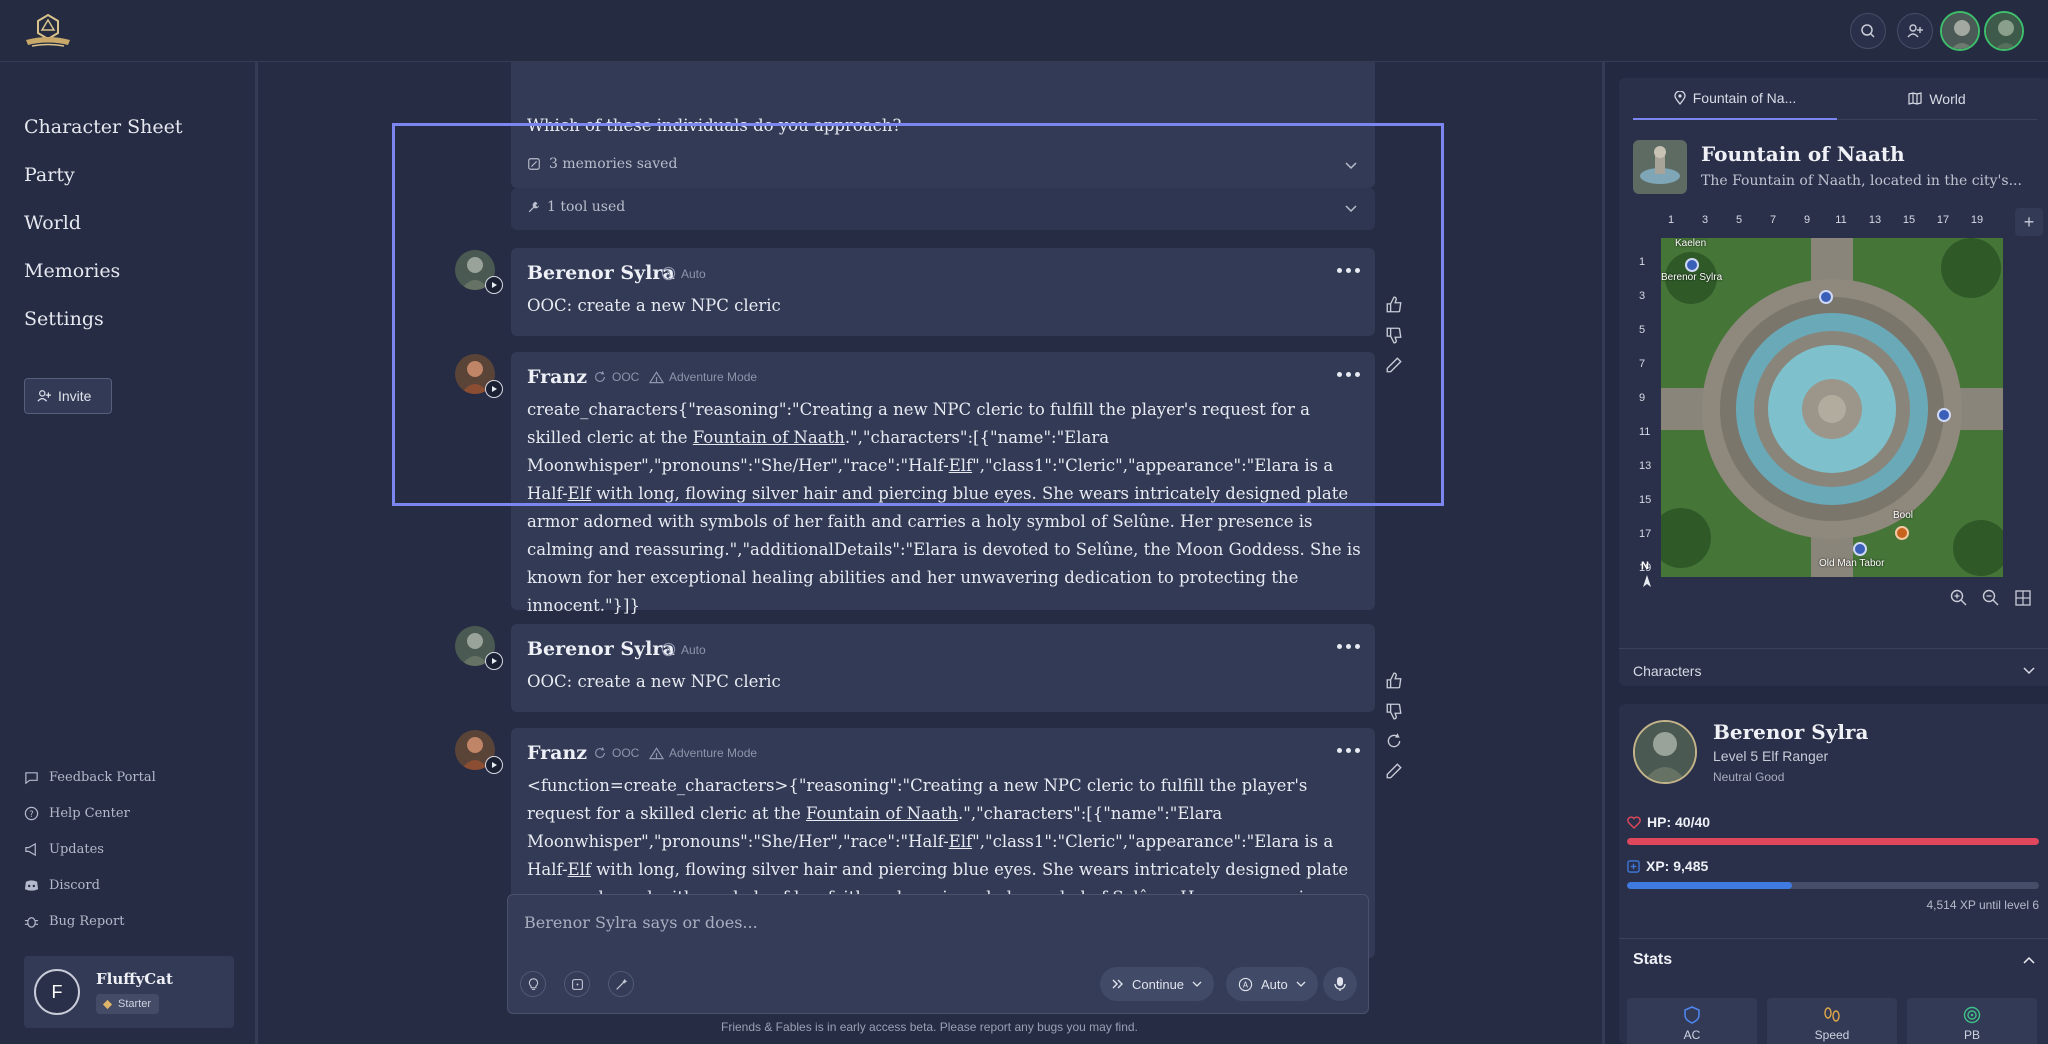  Describe the element at coordinates (1943, 220) in the screenshot. I see `grid-col-label: 17` at that location.